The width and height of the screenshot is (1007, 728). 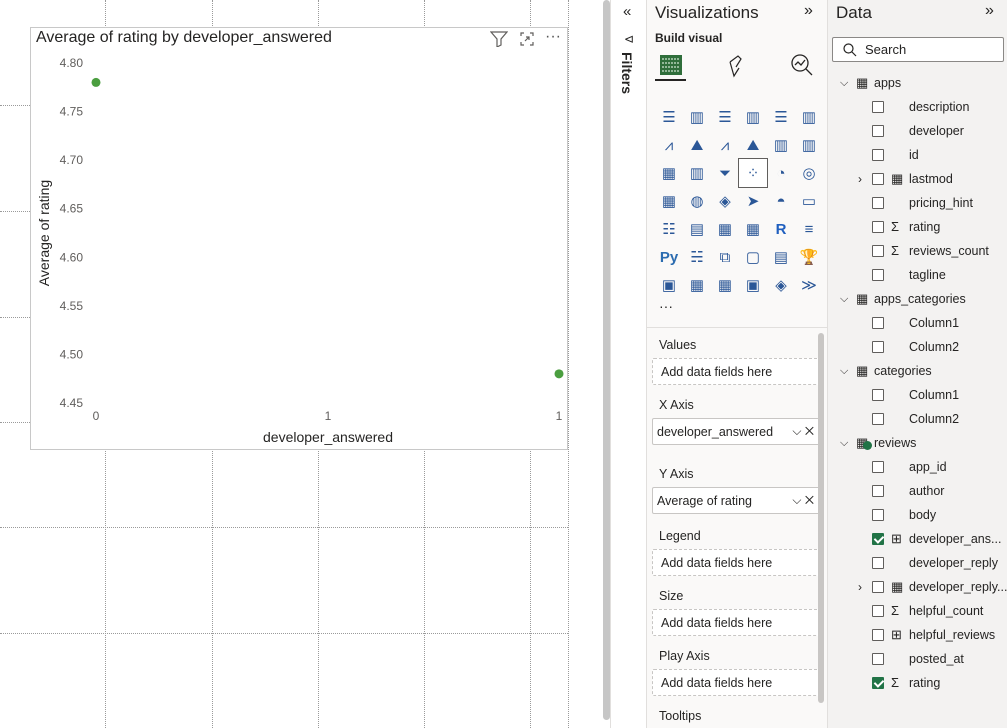 I want to click on field-item: pricing_hint, so click(x=917, y=203).